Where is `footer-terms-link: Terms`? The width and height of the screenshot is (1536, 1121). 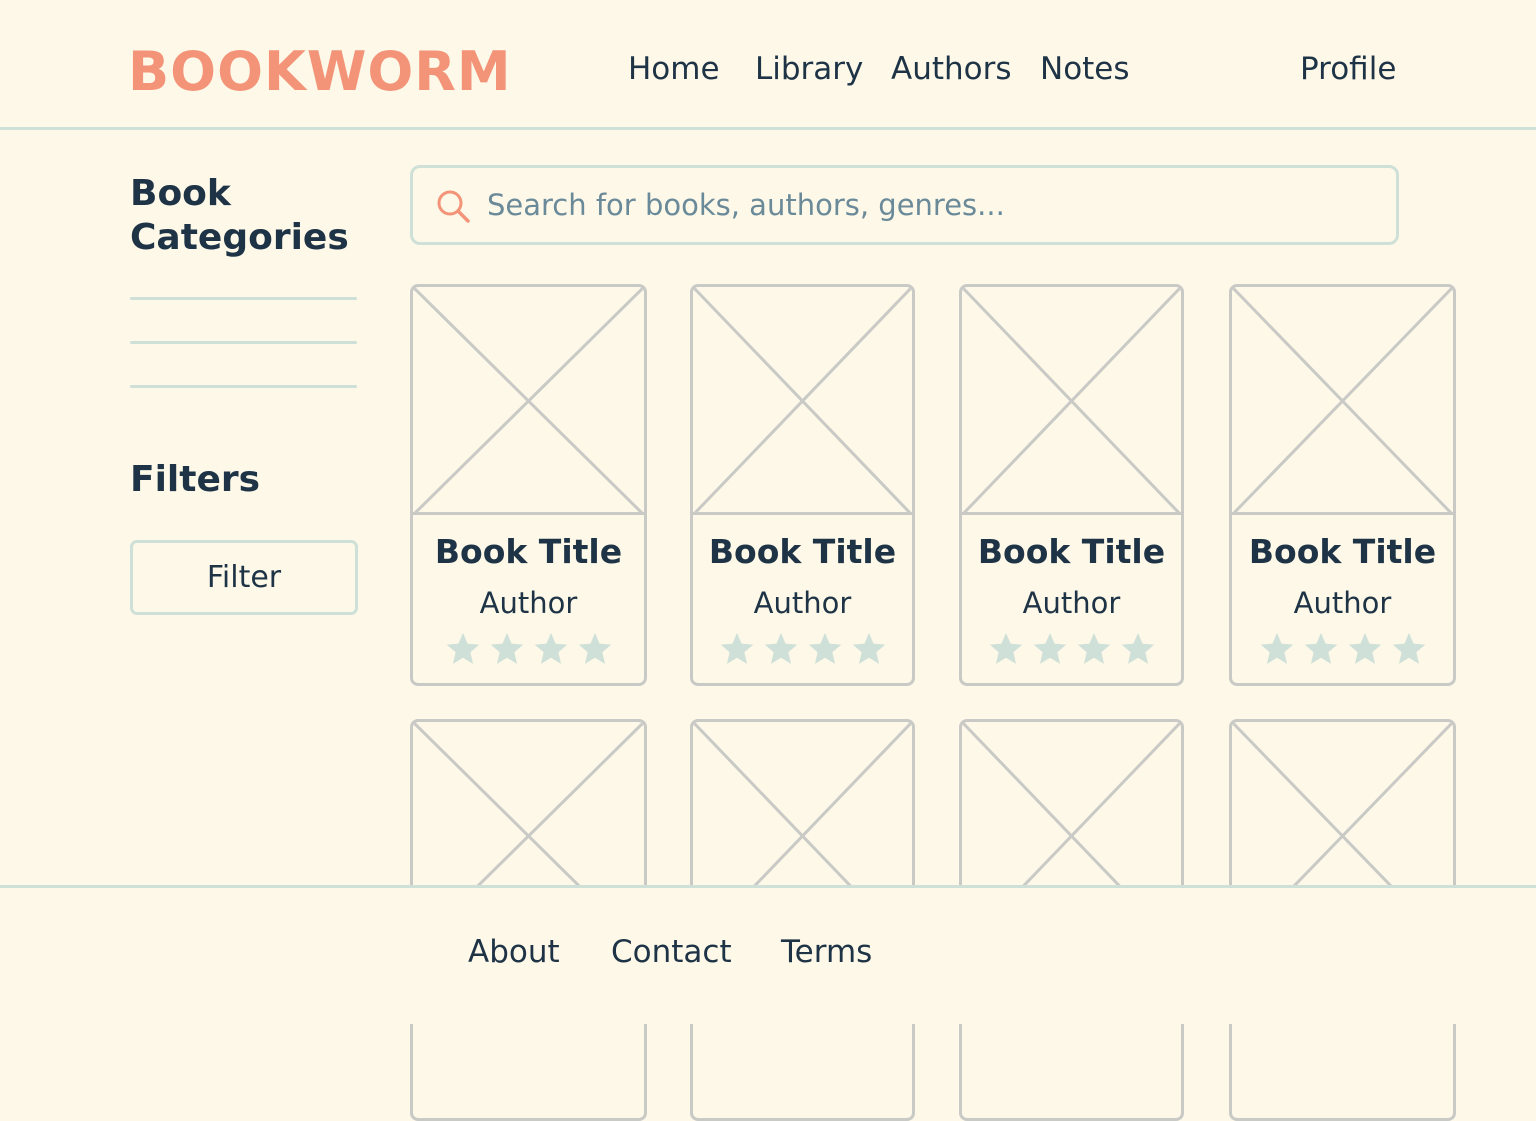
footer-terms-link: Terms is located at coordinates (826, 952).